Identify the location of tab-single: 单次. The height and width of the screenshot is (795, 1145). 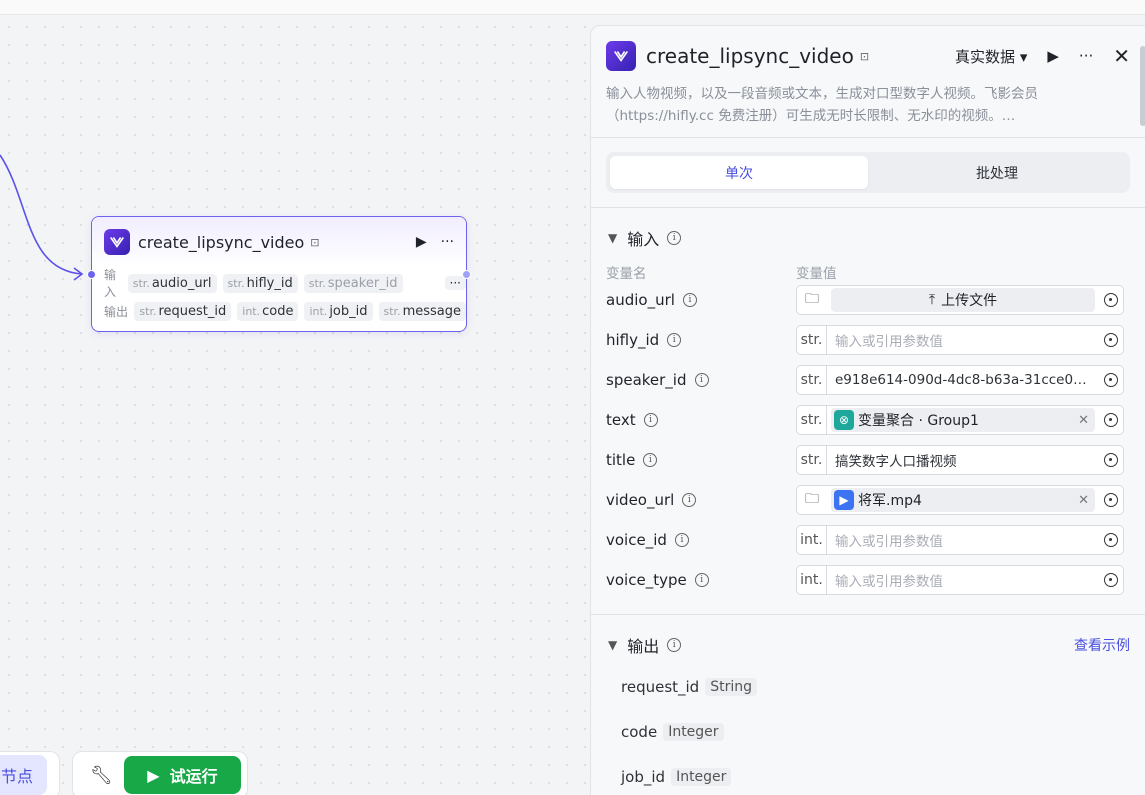
(739, 172).